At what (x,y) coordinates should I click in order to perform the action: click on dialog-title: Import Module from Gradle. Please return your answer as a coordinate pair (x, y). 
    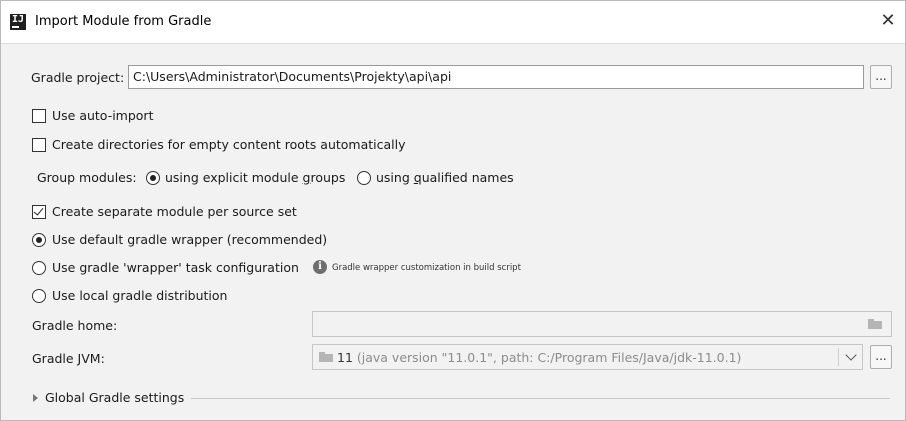
    Looking at the image, I should click on (123, 21).